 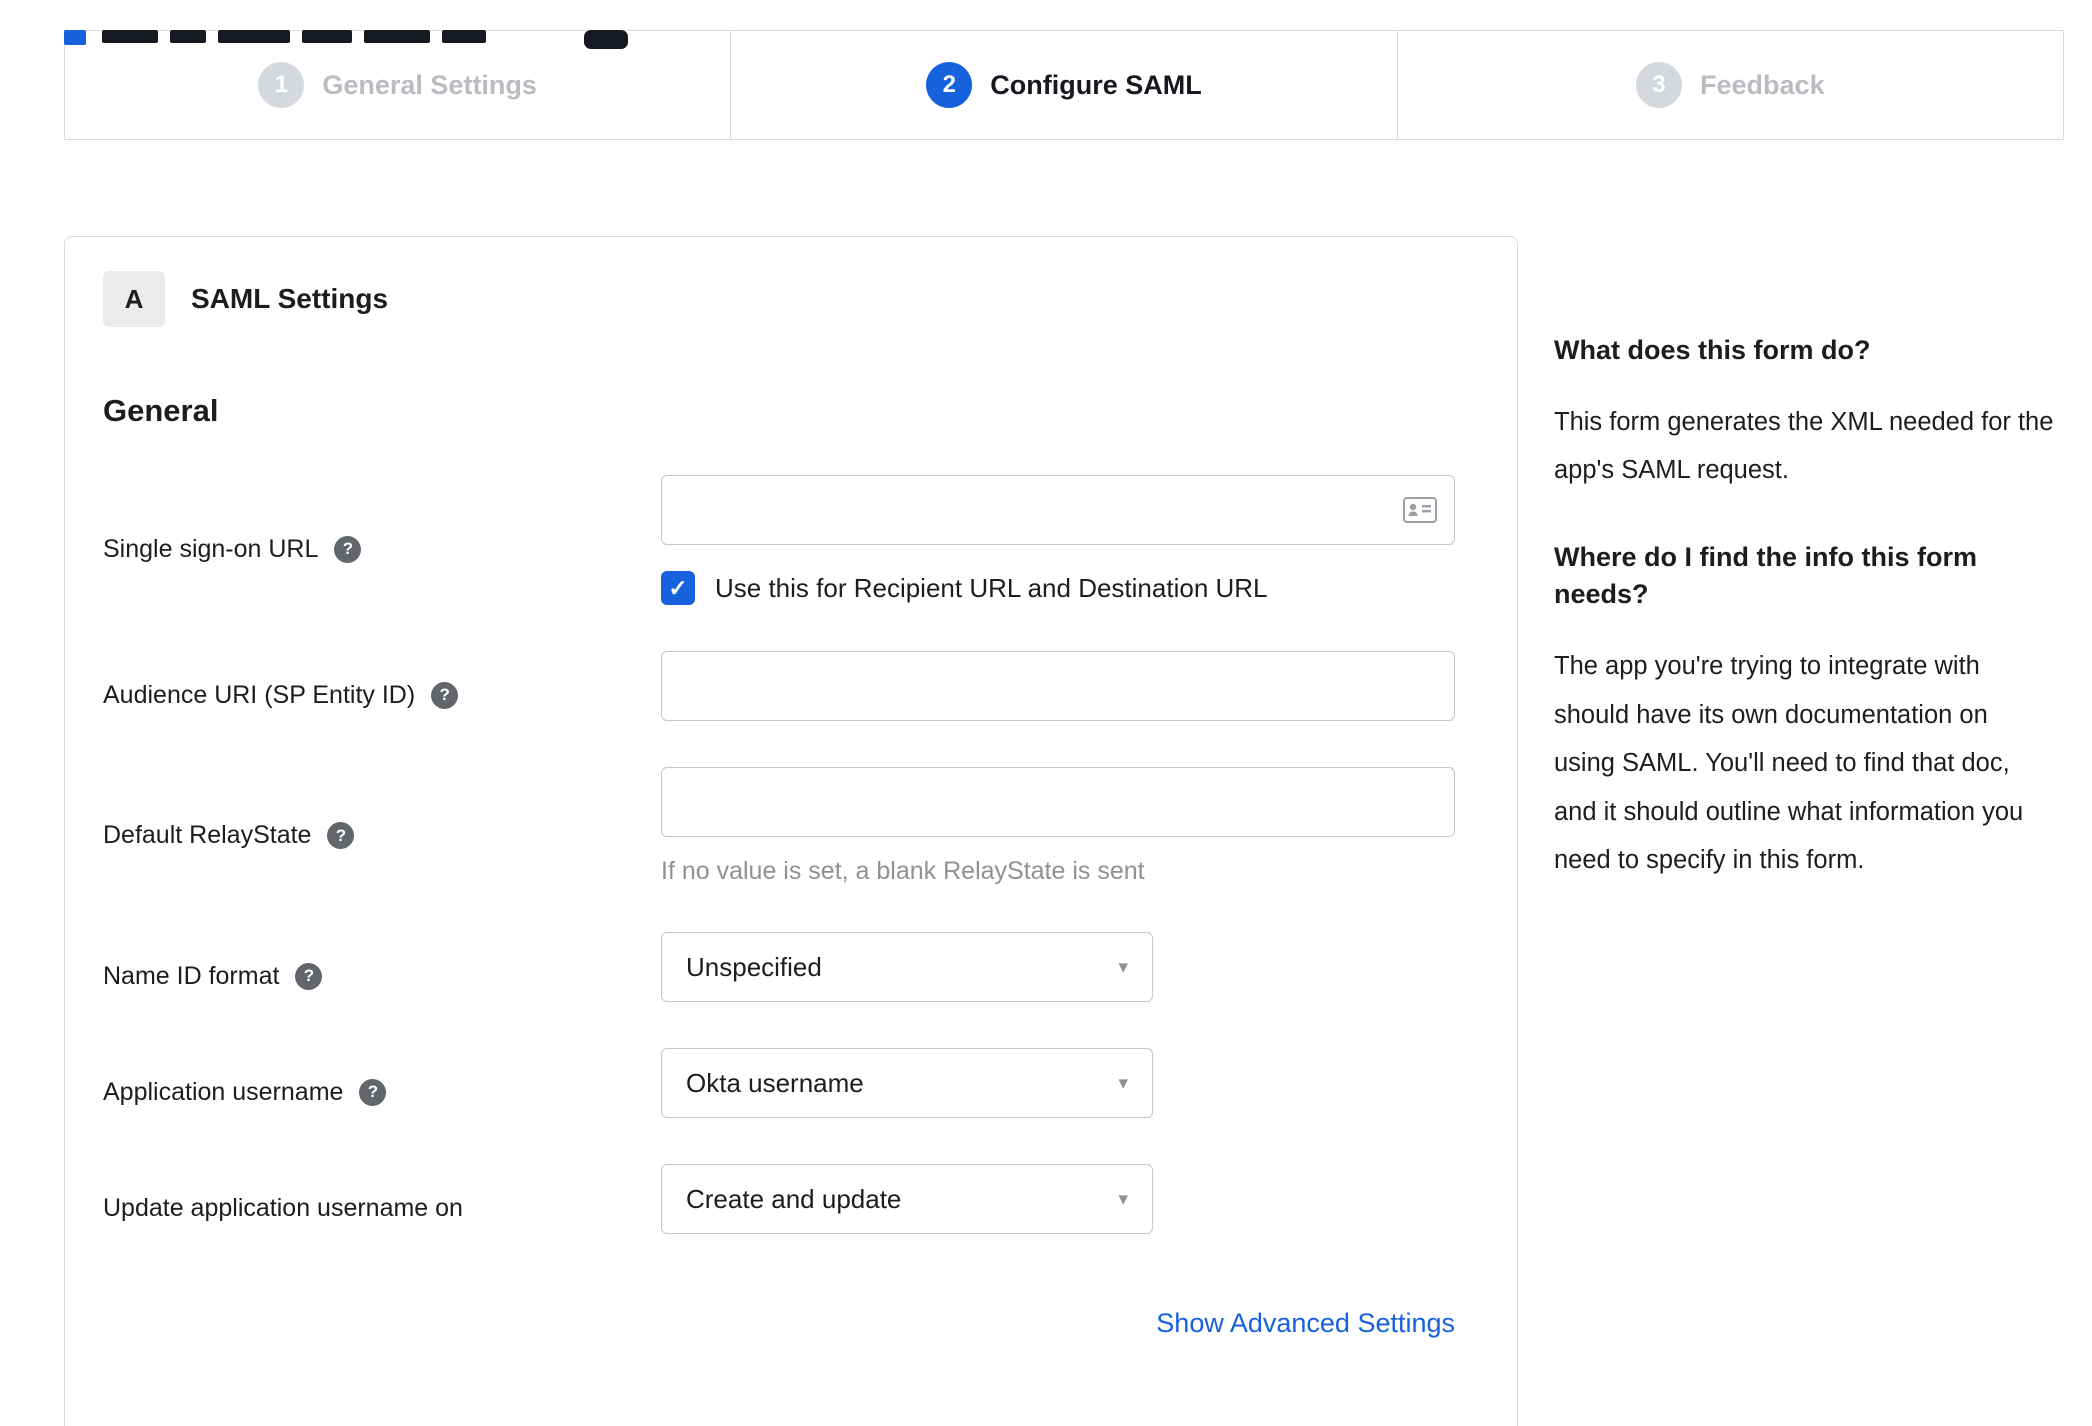 I want to click on audience-uri-label-group: Audience URI (SP Entity ID) ?, so click(x=382, y=686).